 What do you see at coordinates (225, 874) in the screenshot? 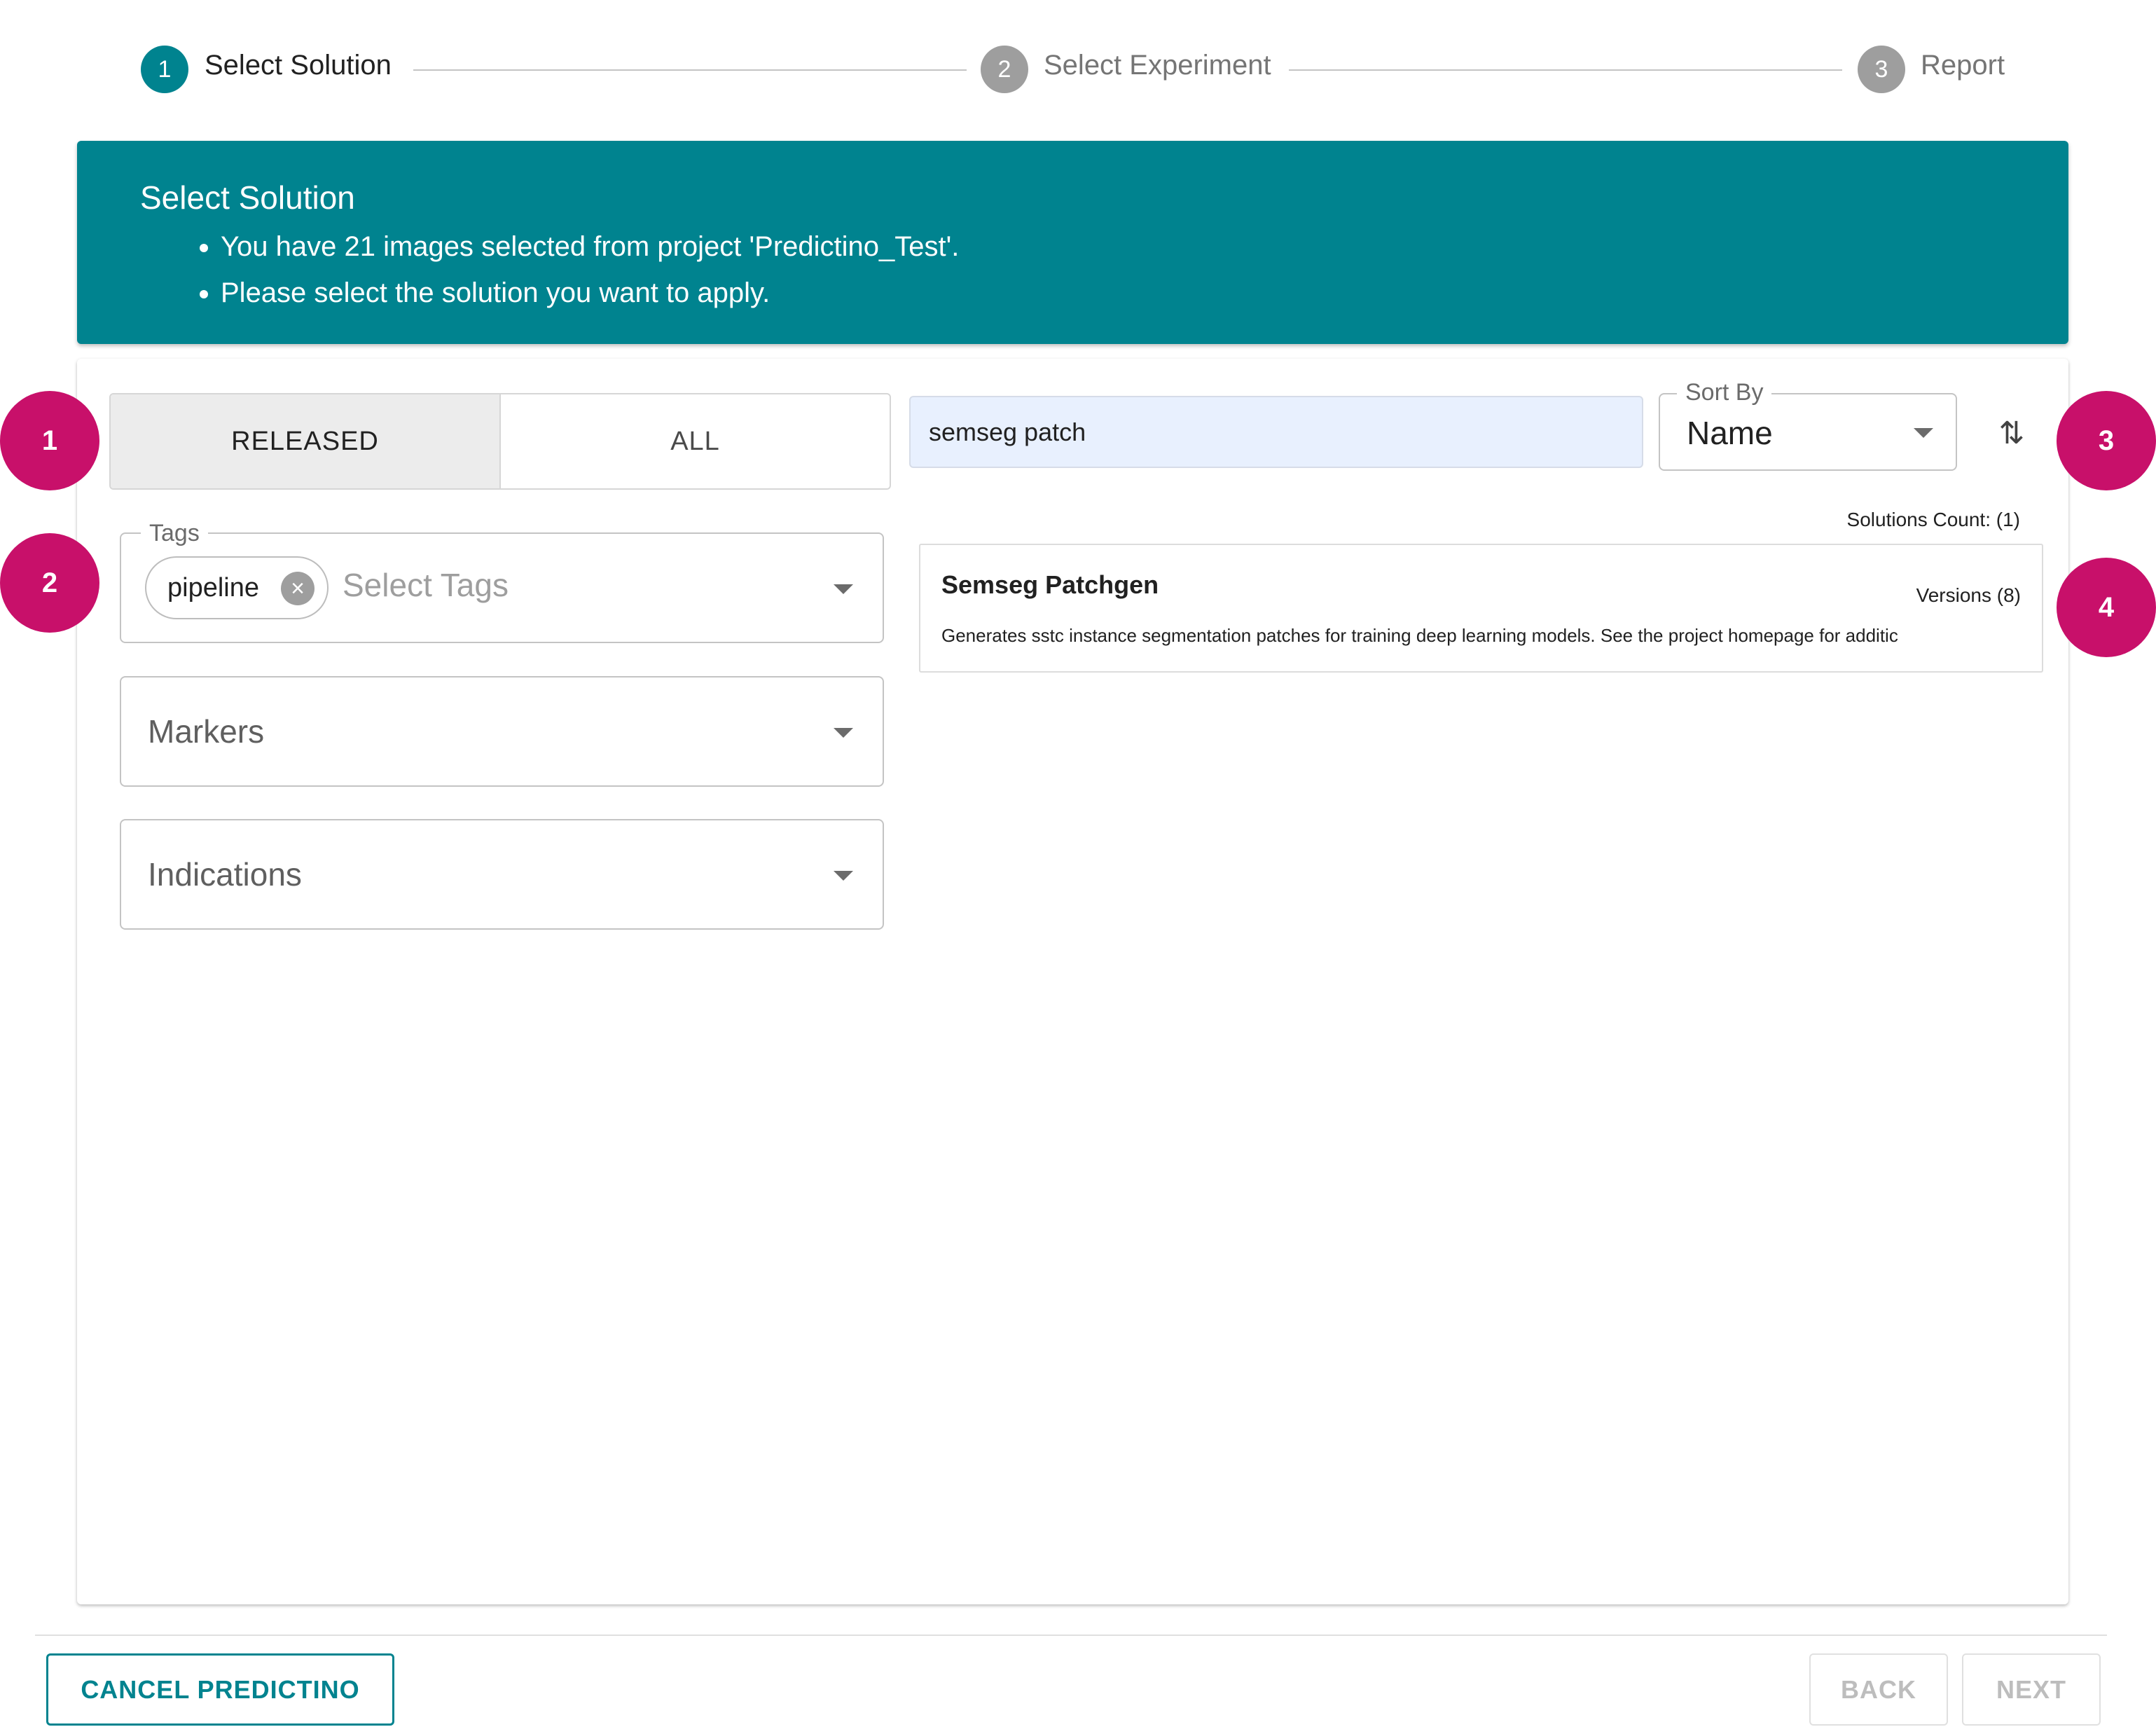
I see `indications-placeholder: Indications` at bounding box center [225, 874].